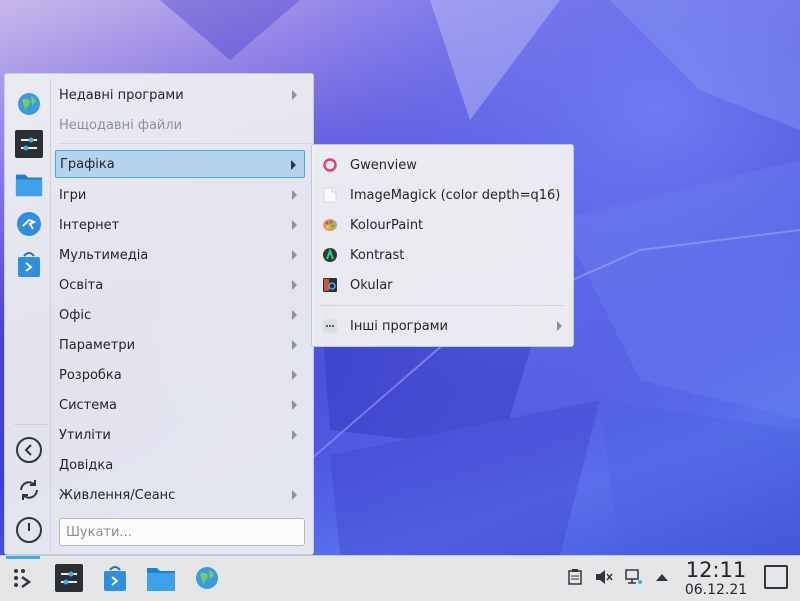 The width and height of the screenshot is (800, 601). What do you see at coordinates (81, 285) in the screenshot?
I see `category-label: Освіта` at bounding box center [81, 285].